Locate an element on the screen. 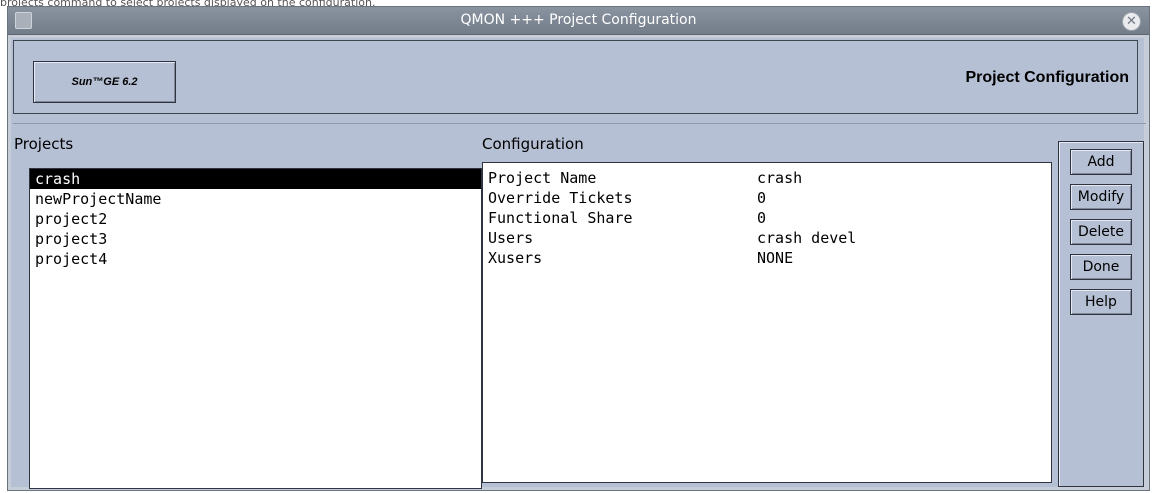 The image size is (1155, 493). config-key: Functional Share is located at coordinates (560, 218).